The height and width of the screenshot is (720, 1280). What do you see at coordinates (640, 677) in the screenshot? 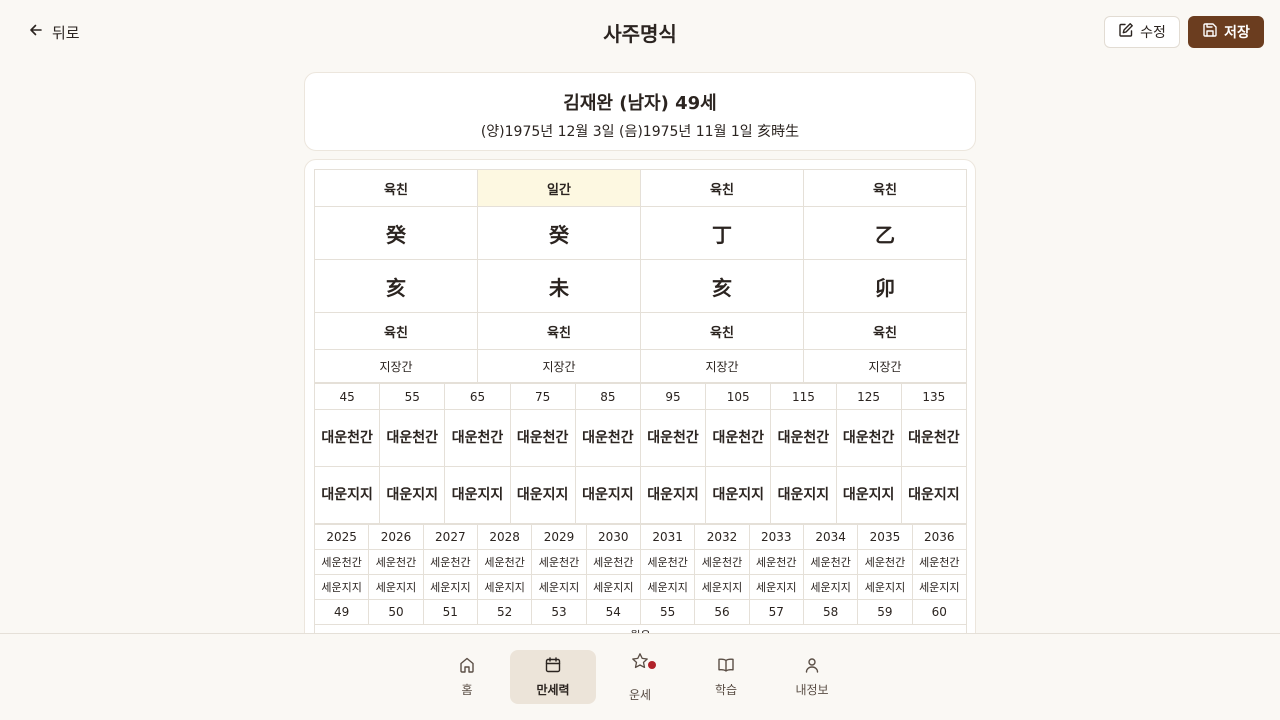
I see `nav-item-fortune: 운세` at bounding box center [640, 677].